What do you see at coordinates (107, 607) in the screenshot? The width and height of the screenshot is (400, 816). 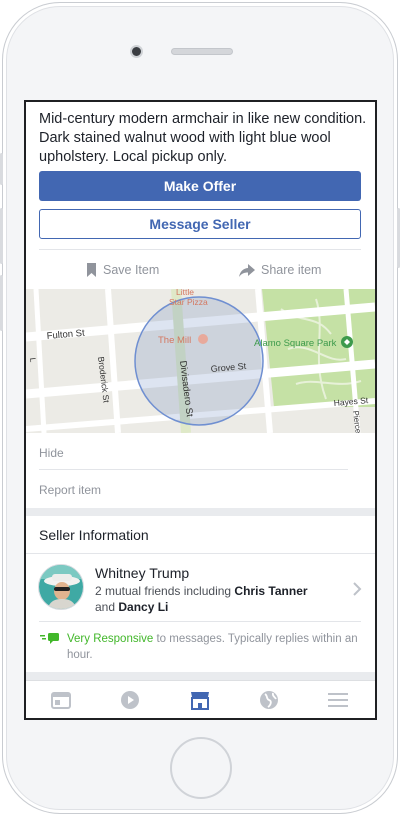 I see `mutual-and: and` at bounding box center [107, 607].